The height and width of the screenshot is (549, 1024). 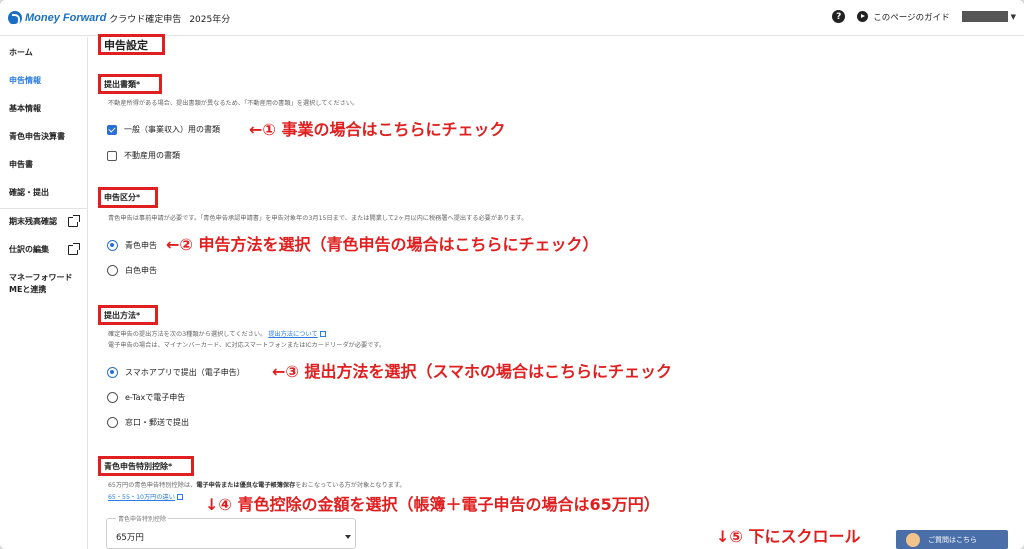 I want to click on option-blue-return: 青色申告, so click(x=132, y=245).